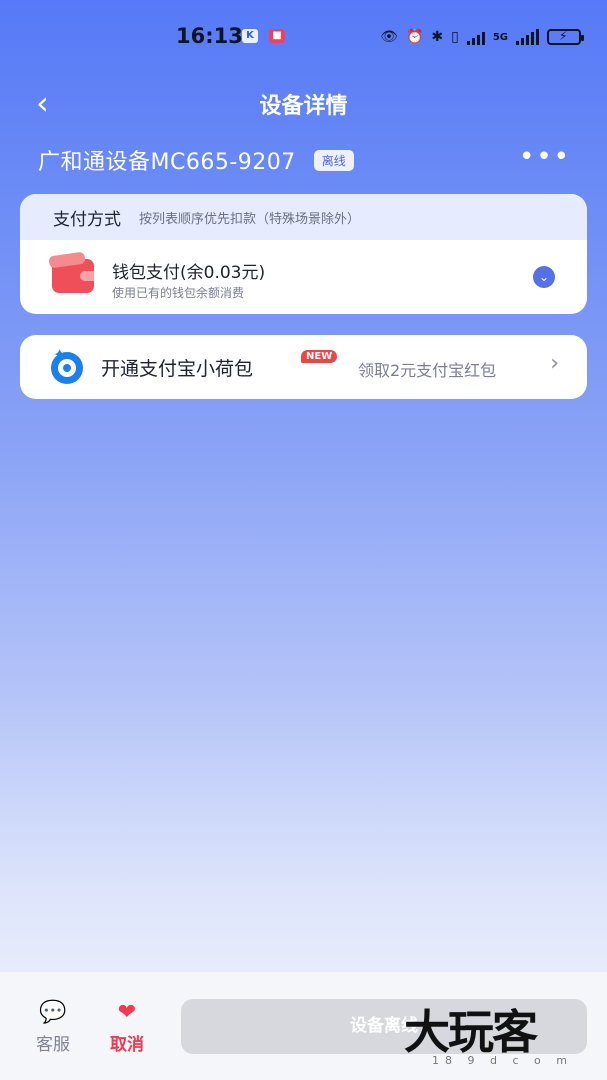 The width and height of the screenshot is (607, 1080). Describe the element at coordinates (303, 367) in the screenshot. I see `alipay-promo-card: ✦ 开通支付宝小荷包 NEW 领取2元支付宝红包 ›` at that location.